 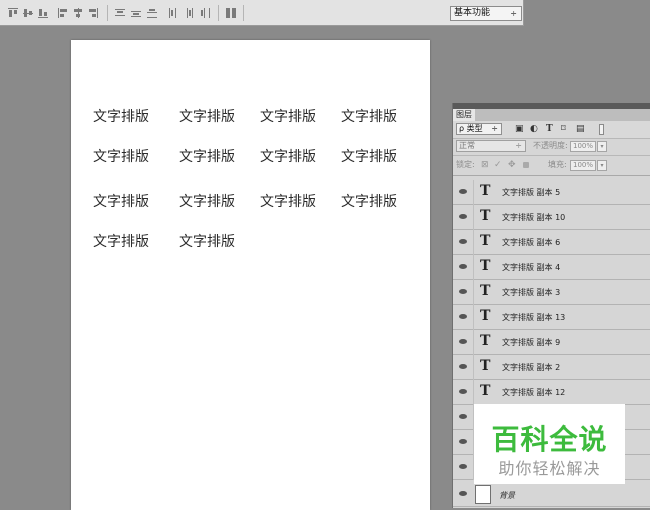 I want to click on fill-dropdown-icon: ▾, so click(x=602, y=165).